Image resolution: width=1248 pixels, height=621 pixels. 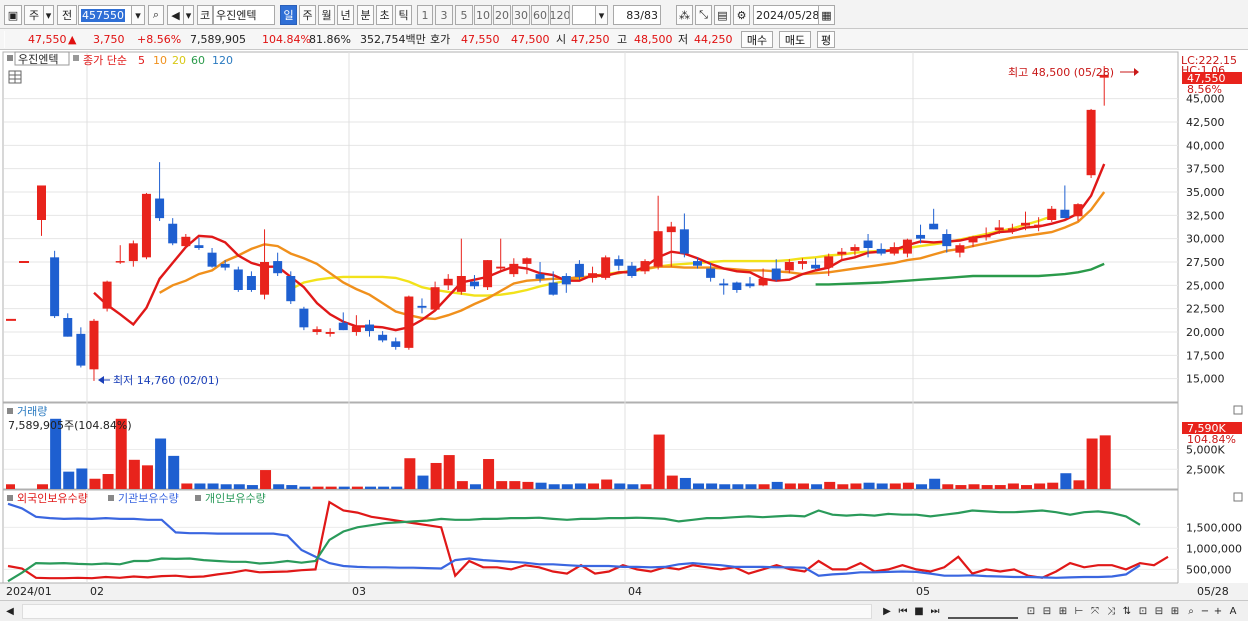 I want to click on interval-5: 5, so click(x=464, y=15).